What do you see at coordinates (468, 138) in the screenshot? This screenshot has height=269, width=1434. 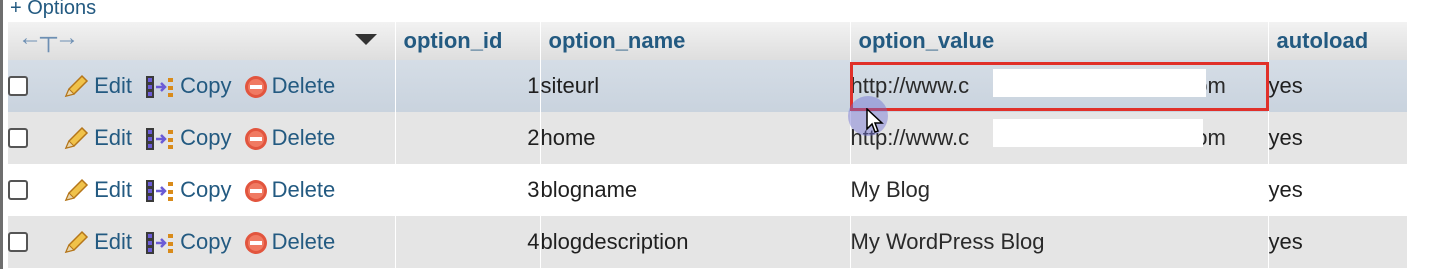 I see `cell-option-id: 2` at bounding box center [468, 138].